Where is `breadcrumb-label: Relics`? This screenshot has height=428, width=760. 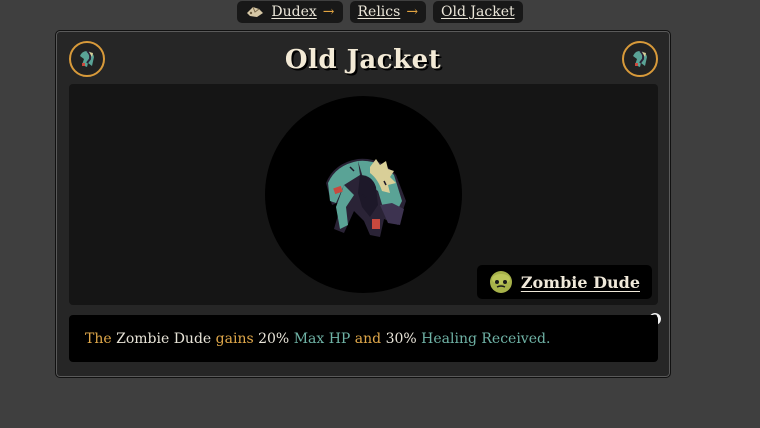
breadcrumb-label: Relics is located at coordinates (379, 12).